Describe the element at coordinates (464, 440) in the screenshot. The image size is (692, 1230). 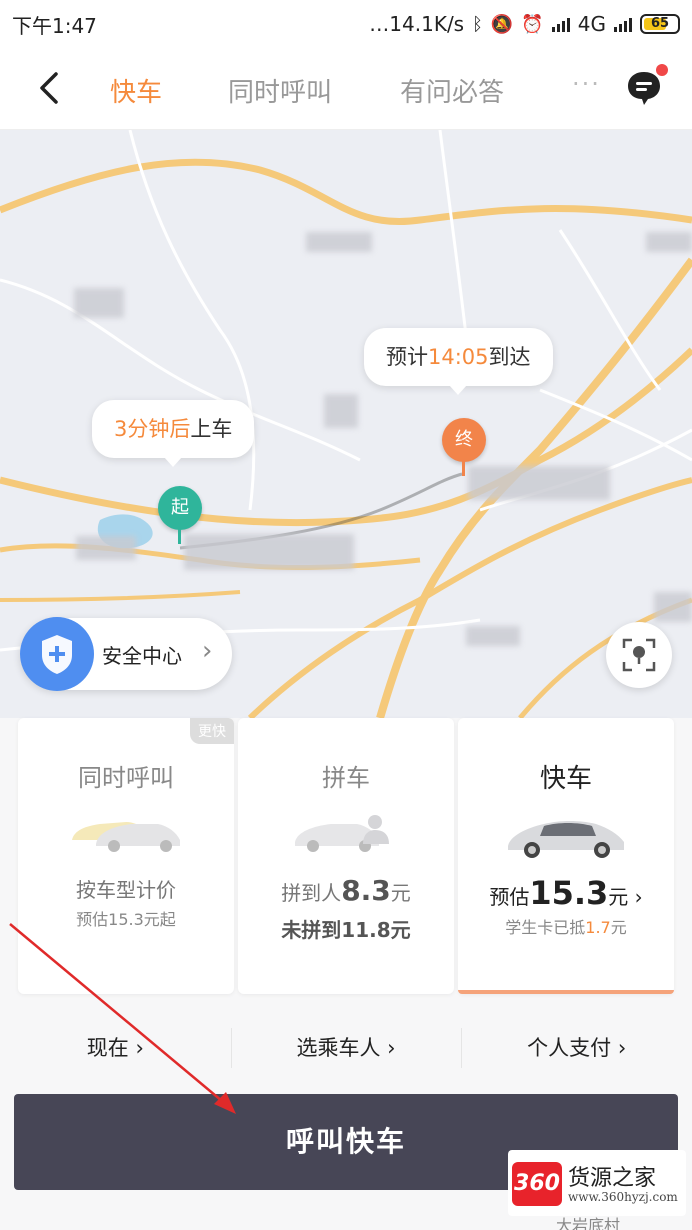
I see `end-pin: 终` at that location.